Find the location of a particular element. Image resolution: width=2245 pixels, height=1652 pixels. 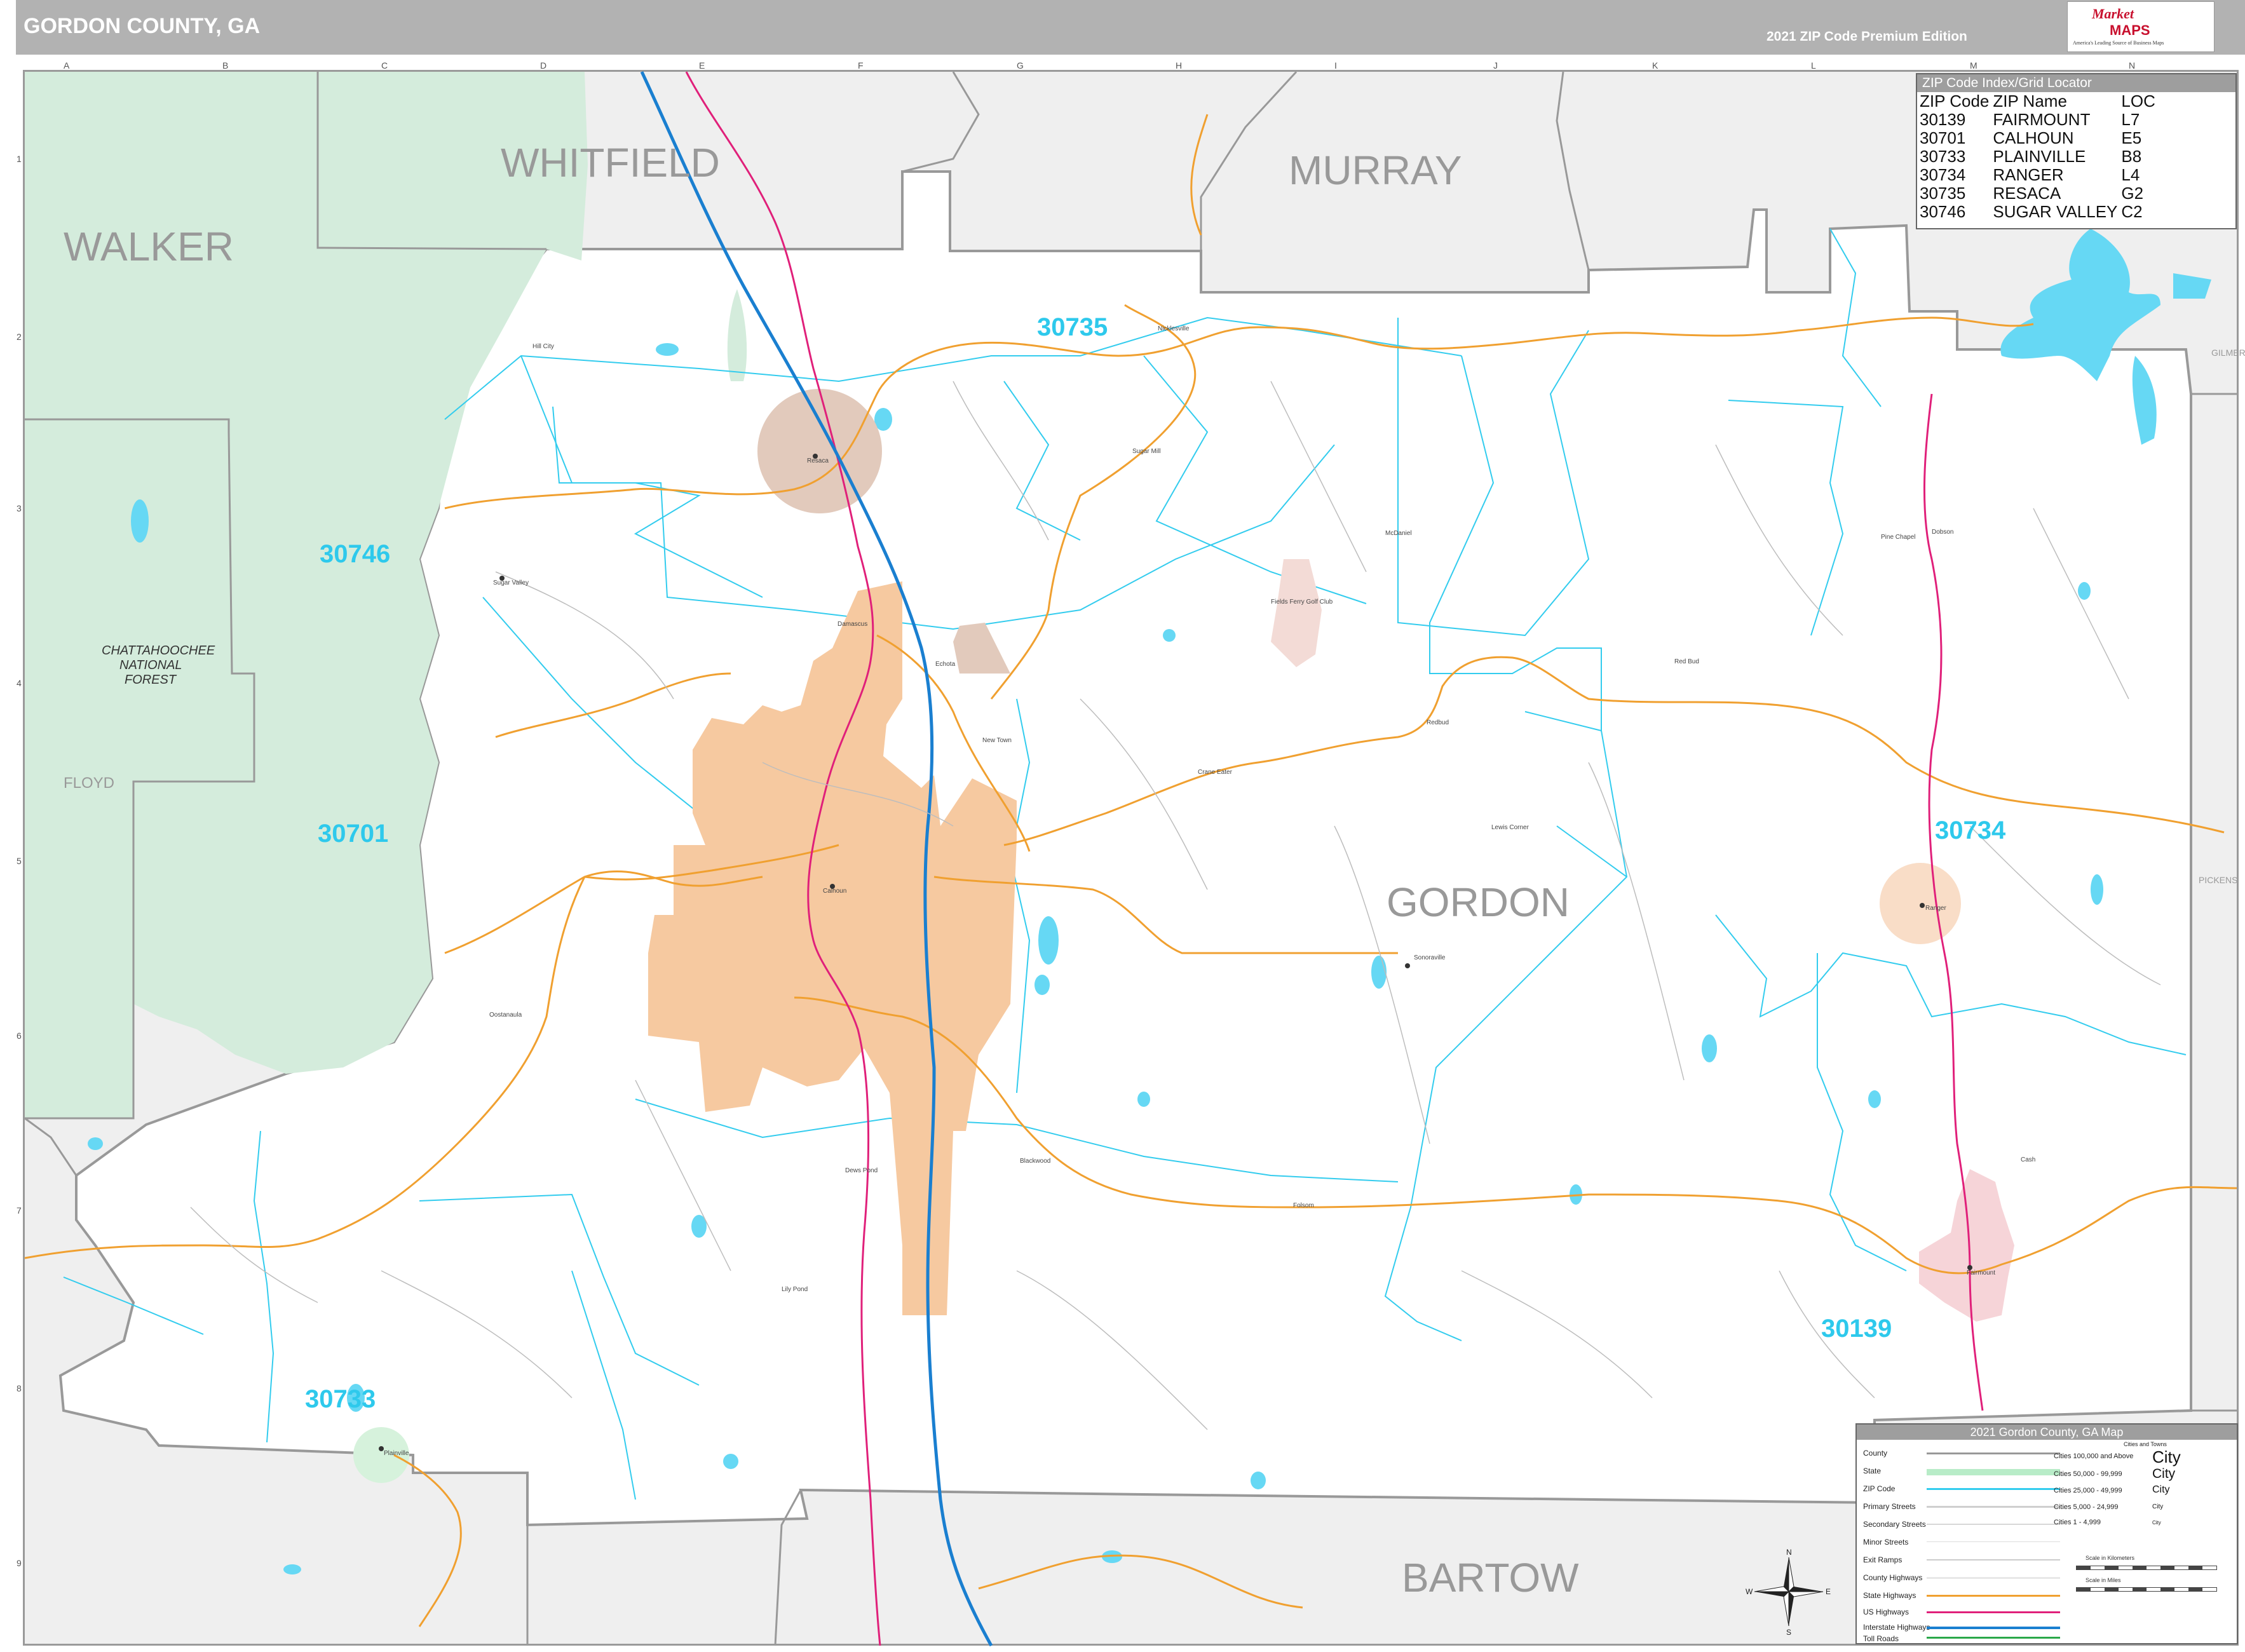

table-row: 30139 FAIRMOUNT L7 is located at coordinates (2039, 120).